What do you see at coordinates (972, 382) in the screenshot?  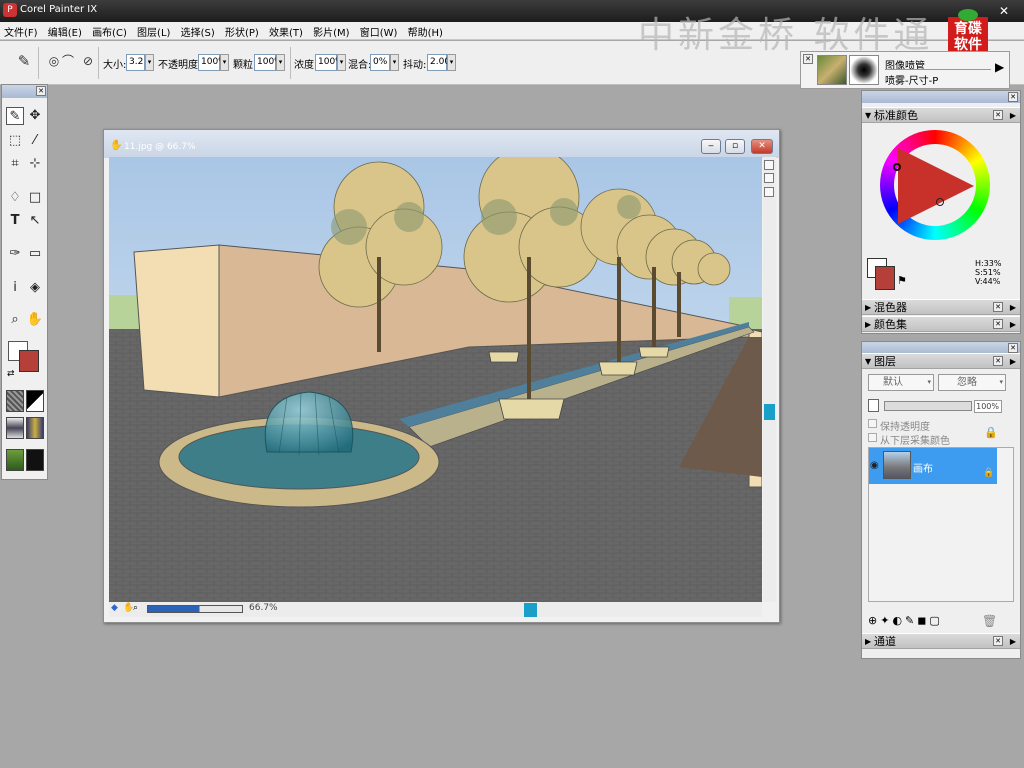 I see `composite-depth-select: 忽略 ▾` at bounding box center [972, 382].